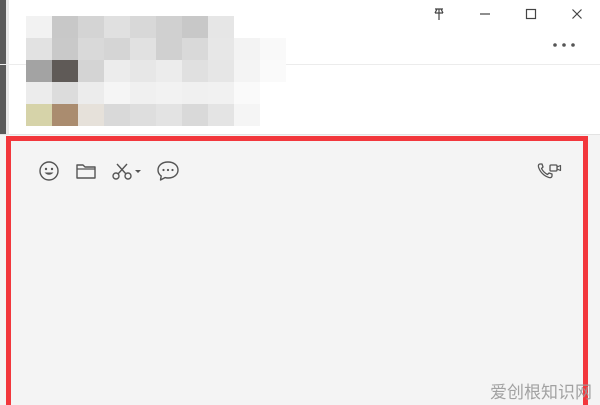 The image size is (600, 405). I want to click on more-options-icon, so click(564, 42).